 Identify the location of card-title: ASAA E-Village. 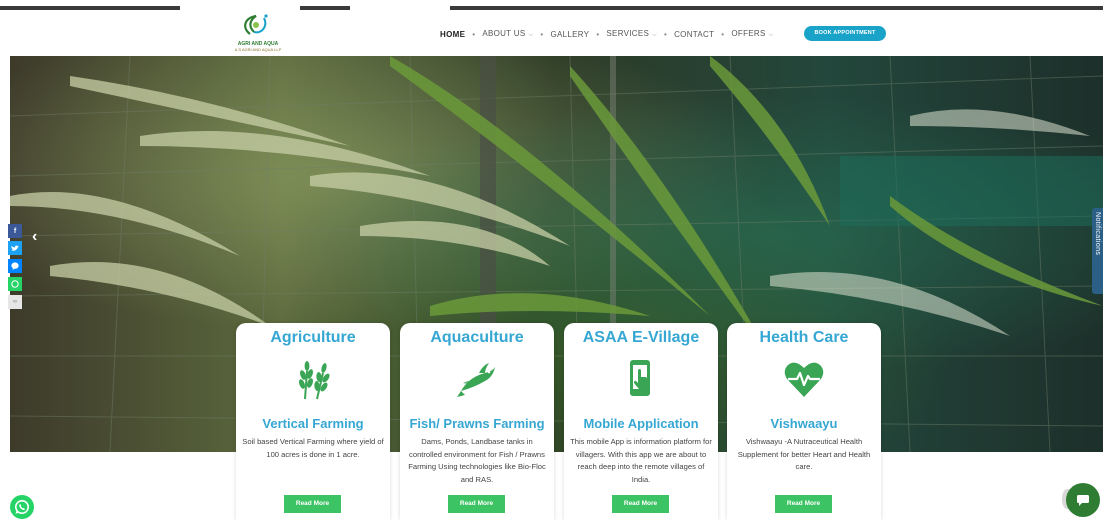
(641, 337).